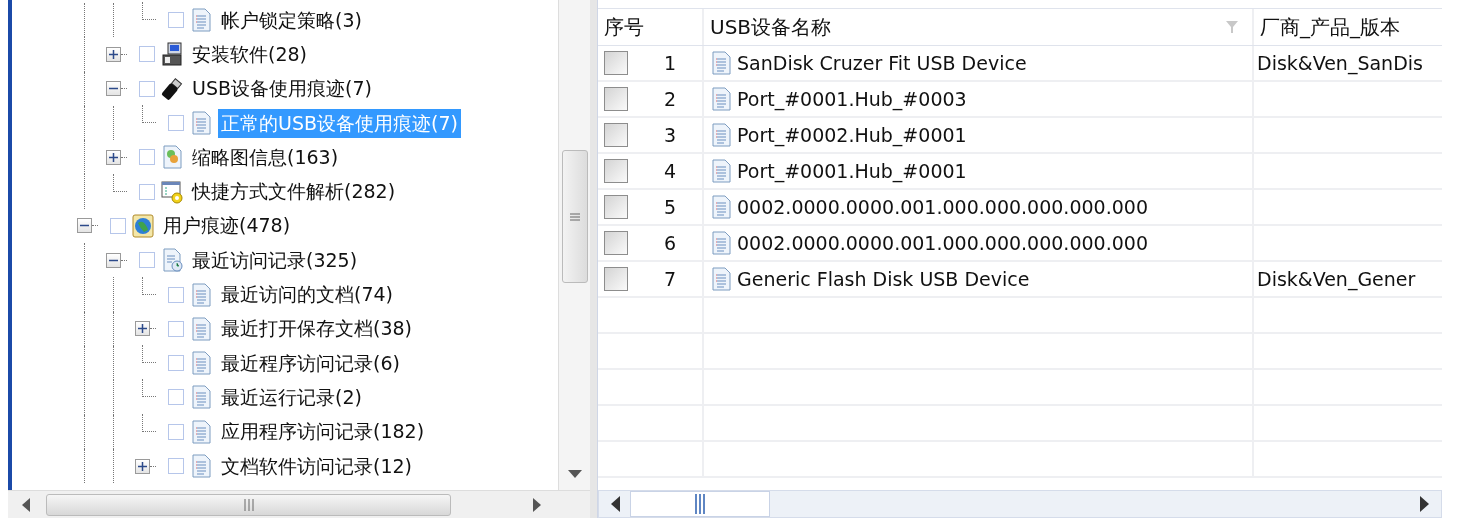 Image resolution: width=1458 pixels, height=518 pixels. I want to click on table-cell-text: Disk&Ven_SanDis, so click(1339, 63).